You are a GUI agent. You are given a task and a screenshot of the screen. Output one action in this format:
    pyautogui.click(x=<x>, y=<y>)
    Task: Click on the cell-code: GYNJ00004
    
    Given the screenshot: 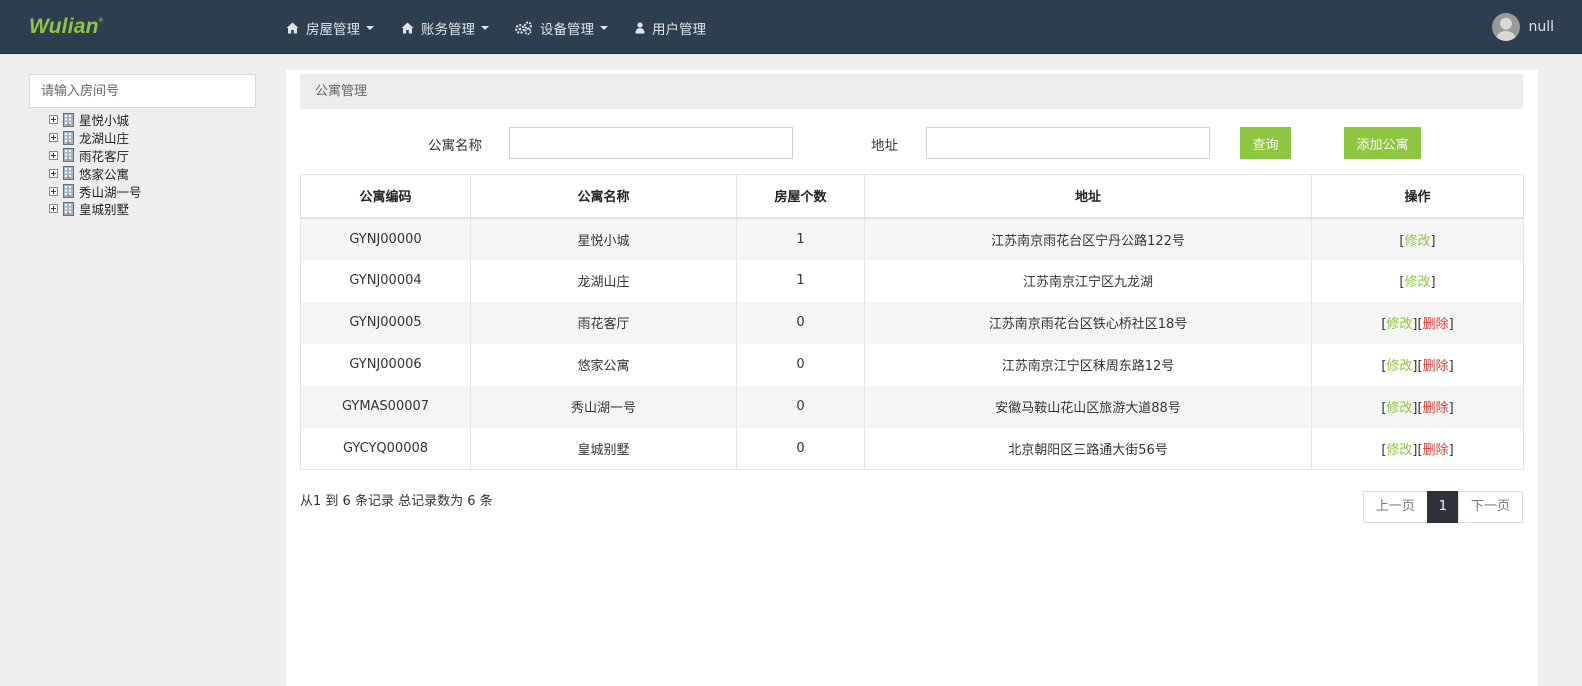 What is the action you would take?
    pyautogui.click(x=385, y=280)
    